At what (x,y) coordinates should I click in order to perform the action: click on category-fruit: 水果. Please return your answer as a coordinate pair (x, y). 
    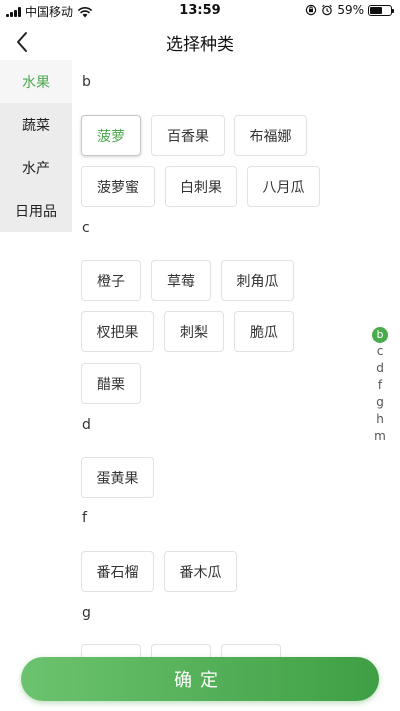
    Looking at the image, I should click on (36, 81).